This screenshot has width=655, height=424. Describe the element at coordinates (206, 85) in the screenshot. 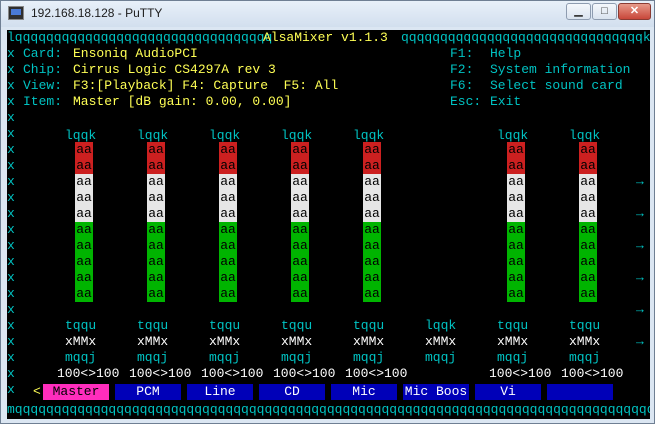

I see `view-value: F3:[Playback] F4: Capture F5: All` at that location.